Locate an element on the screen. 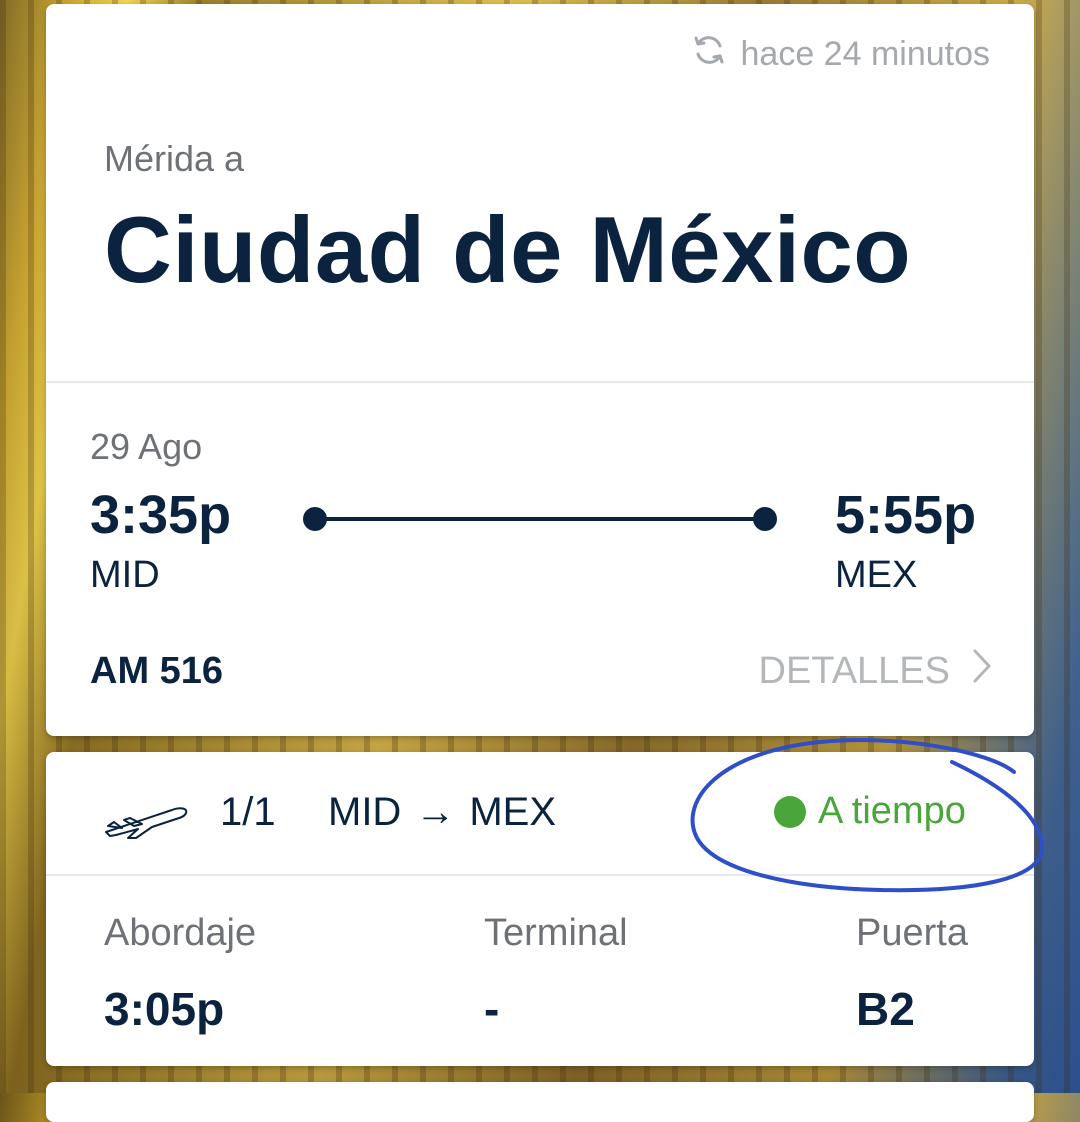  status-badge: A tiempo is located at coordinates (870, 811).